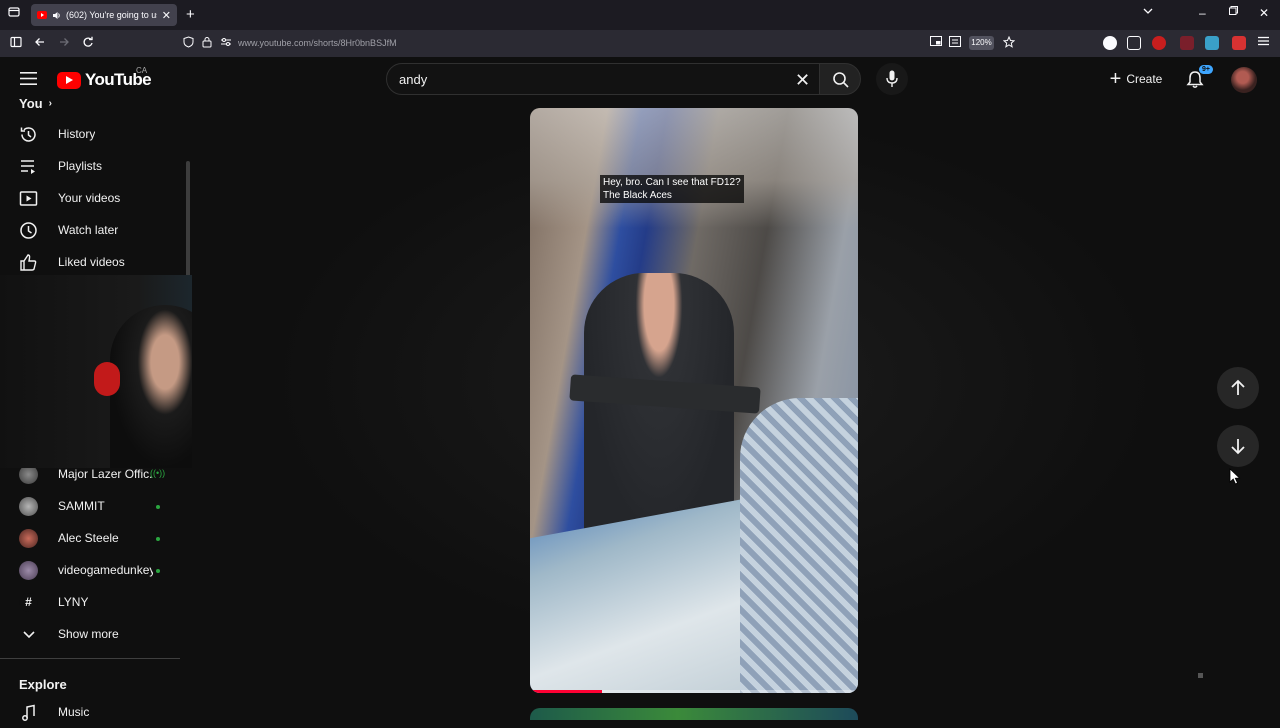 The image size is (1280, 728). What do you see at coordinates (188, 221) in the screenshot?
I see `sidebar-scrollbar` at bounding box center [188, 221].